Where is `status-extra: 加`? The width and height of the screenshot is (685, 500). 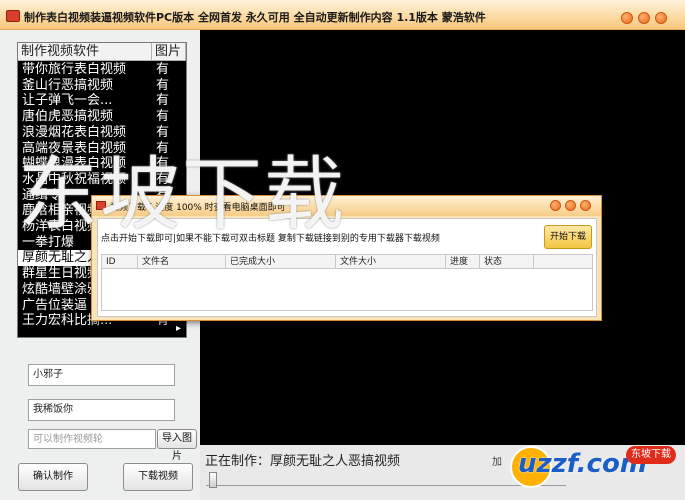 status-extra: 加 is located at coordinates (497, 462).